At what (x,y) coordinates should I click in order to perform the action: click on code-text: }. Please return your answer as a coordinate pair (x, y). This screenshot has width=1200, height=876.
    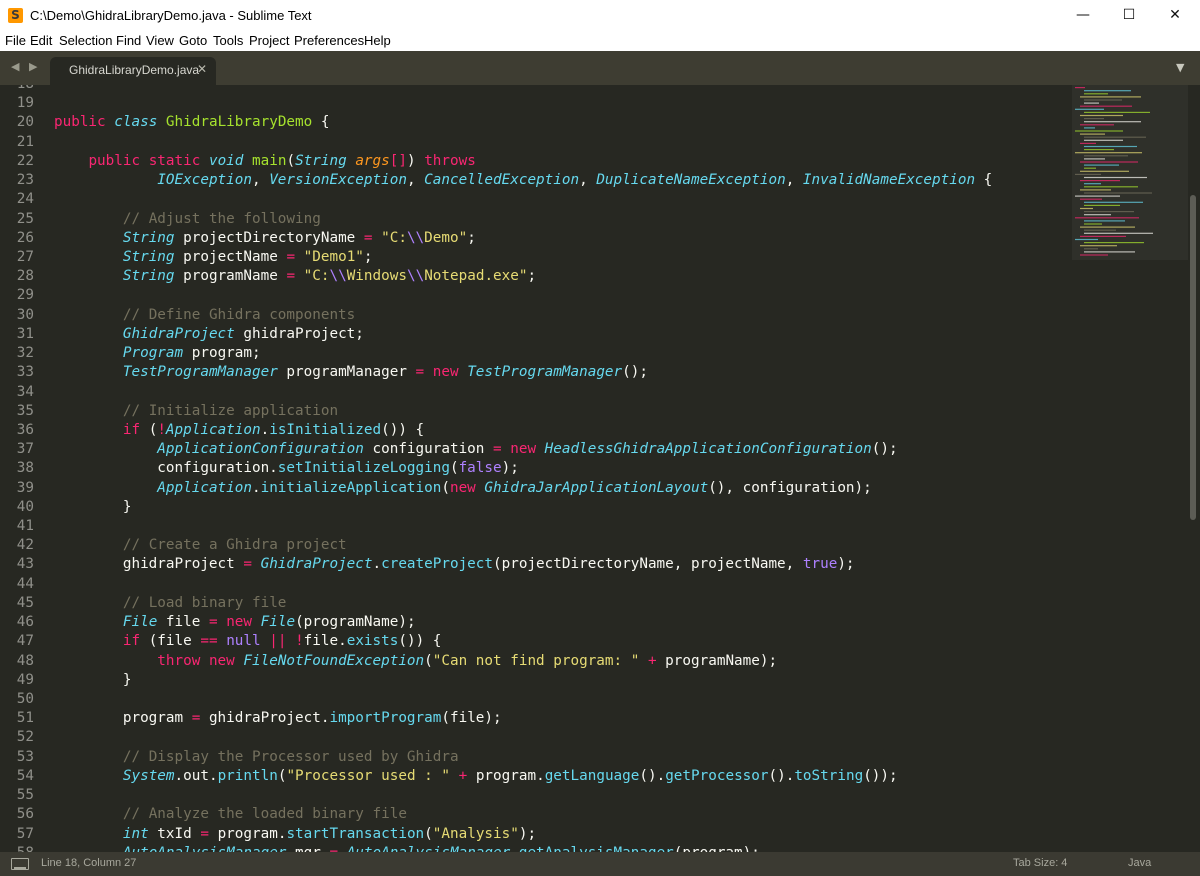
    Looking at the image, I should click on (93, 507).